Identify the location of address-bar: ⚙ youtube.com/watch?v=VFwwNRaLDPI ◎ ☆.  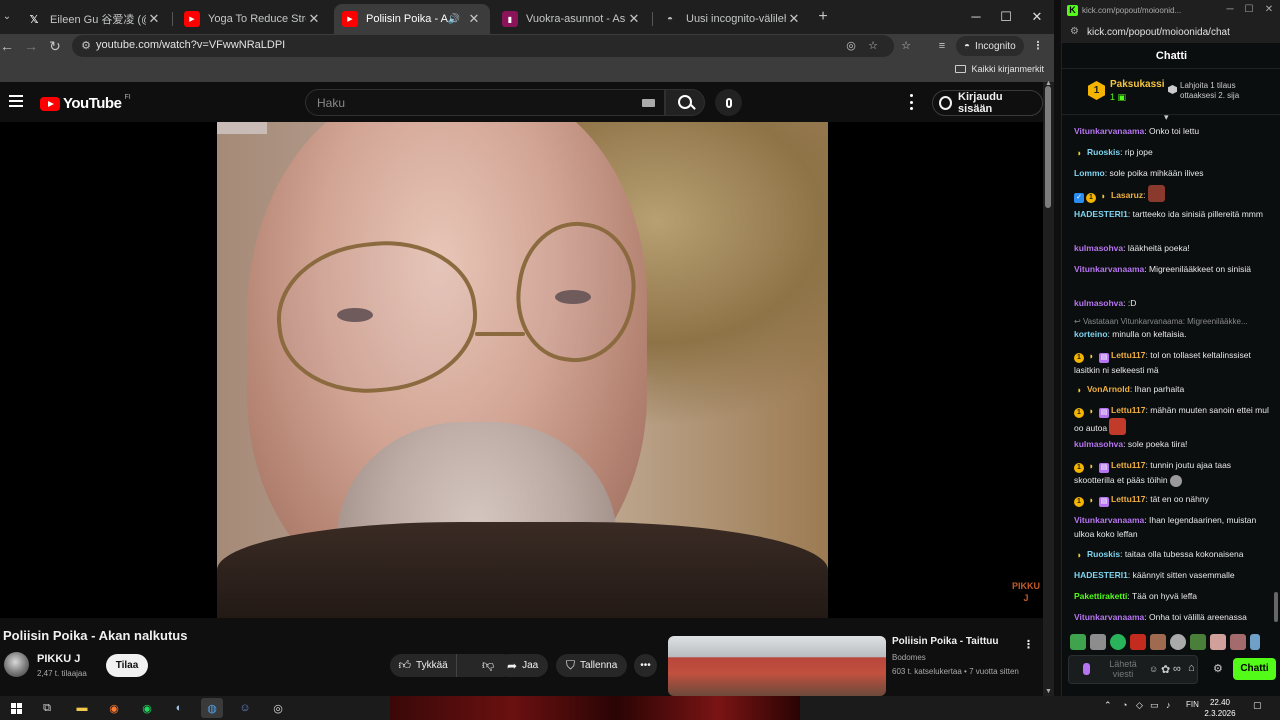
(483, 46).